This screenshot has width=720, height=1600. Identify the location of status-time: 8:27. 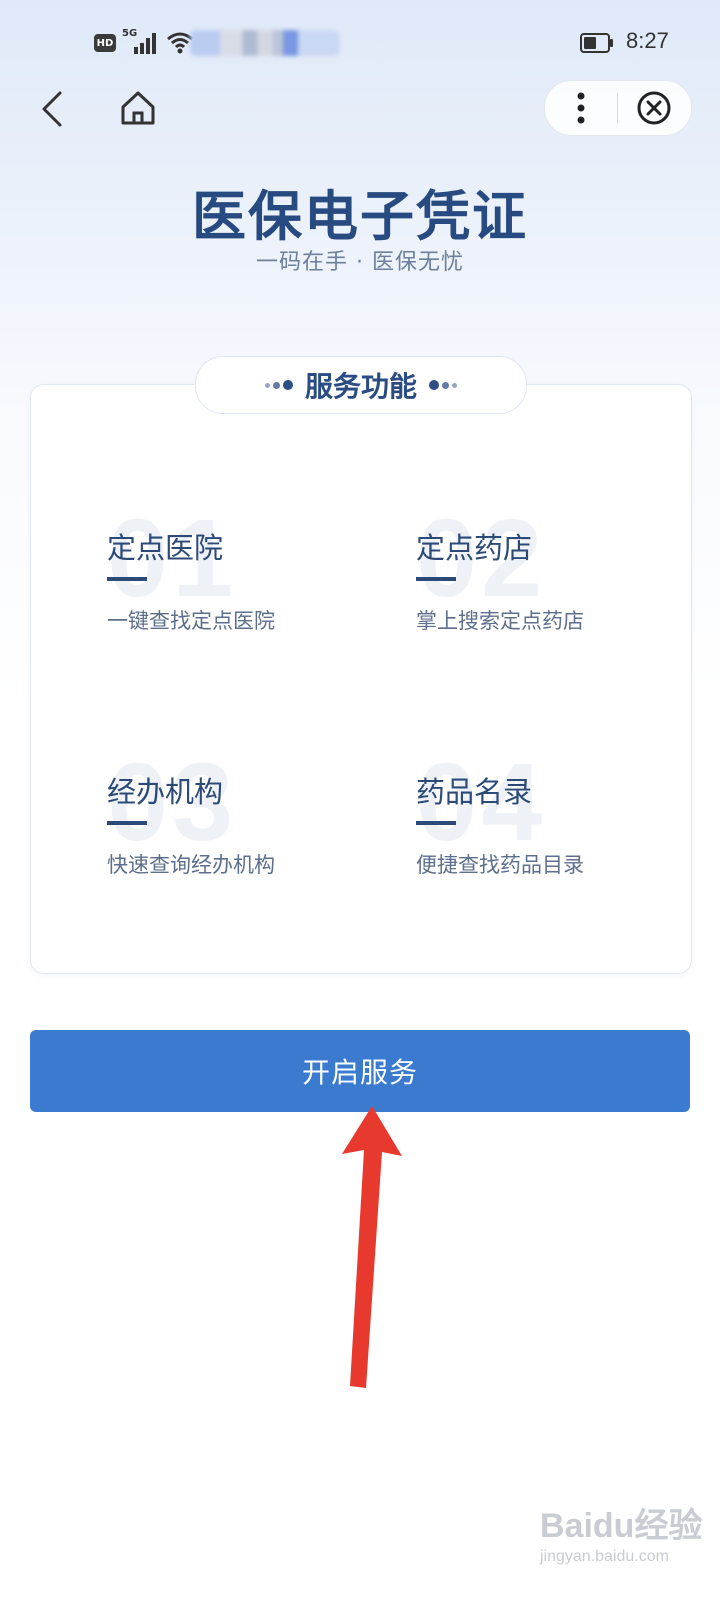
(647, 40).